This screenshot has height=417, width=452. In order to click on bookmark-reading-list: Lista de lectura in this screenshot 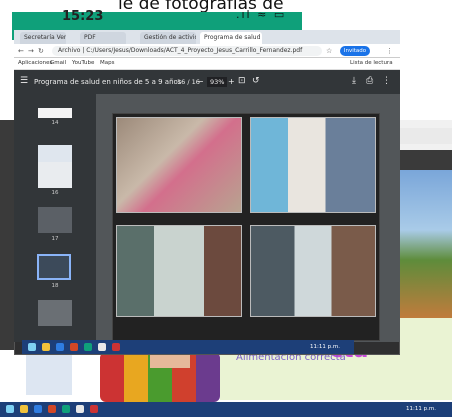, I will do `click(371, 63)`.